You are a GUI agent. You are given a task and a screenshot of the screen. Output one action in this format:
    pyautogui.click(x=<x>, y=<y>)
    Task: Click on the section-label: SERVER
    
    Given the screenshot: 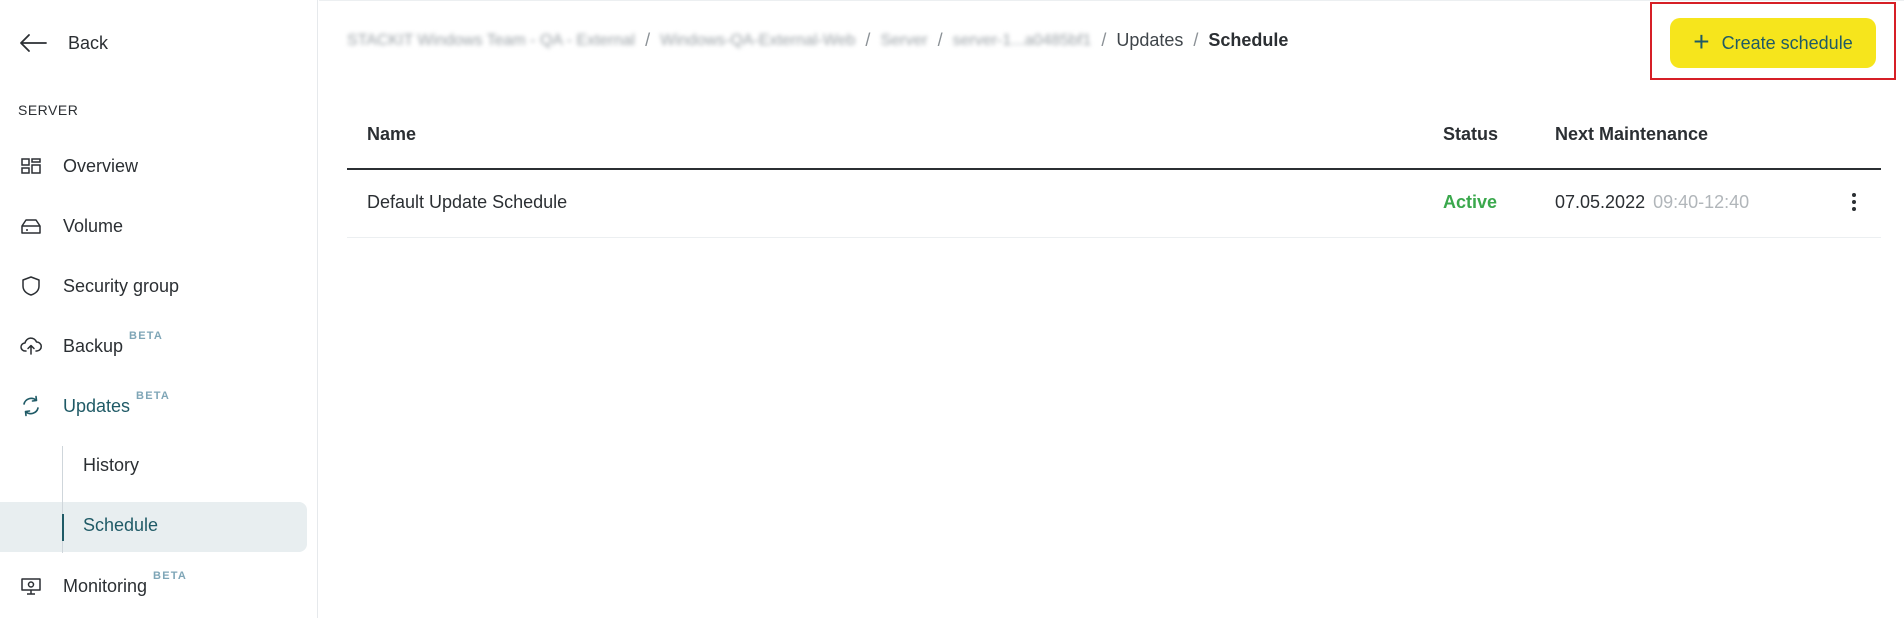 What is the action you would take?
    pyautogui.click(x=48, y=110)
    